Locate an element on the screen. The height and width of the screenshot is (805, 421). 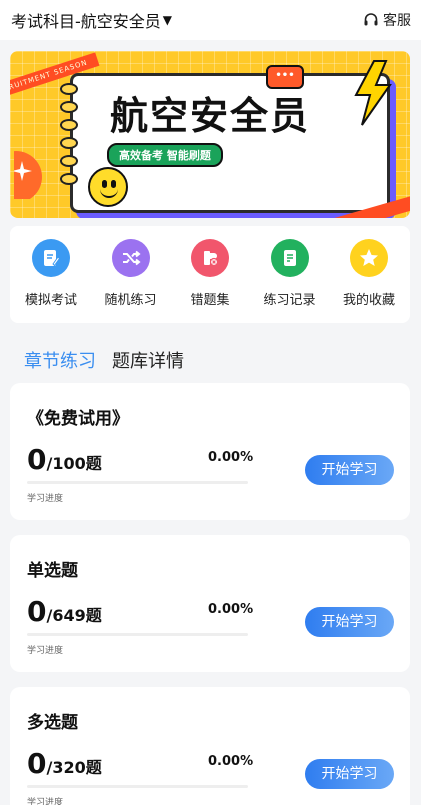
caret-down-icon: ▼ is located at coordinates (167, 20).